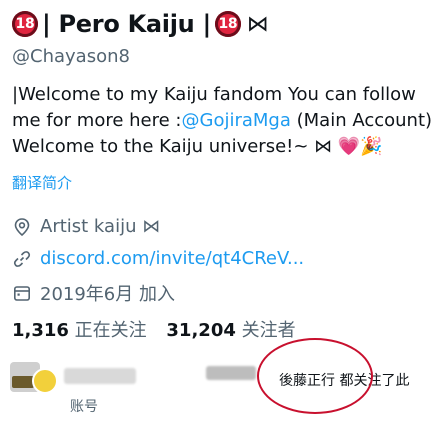 The image size is (443, 445). I want to click on bio-line-3: Welcome to the Kaiju universe!~ ⋈ 💗🎉, so click(224, 147).